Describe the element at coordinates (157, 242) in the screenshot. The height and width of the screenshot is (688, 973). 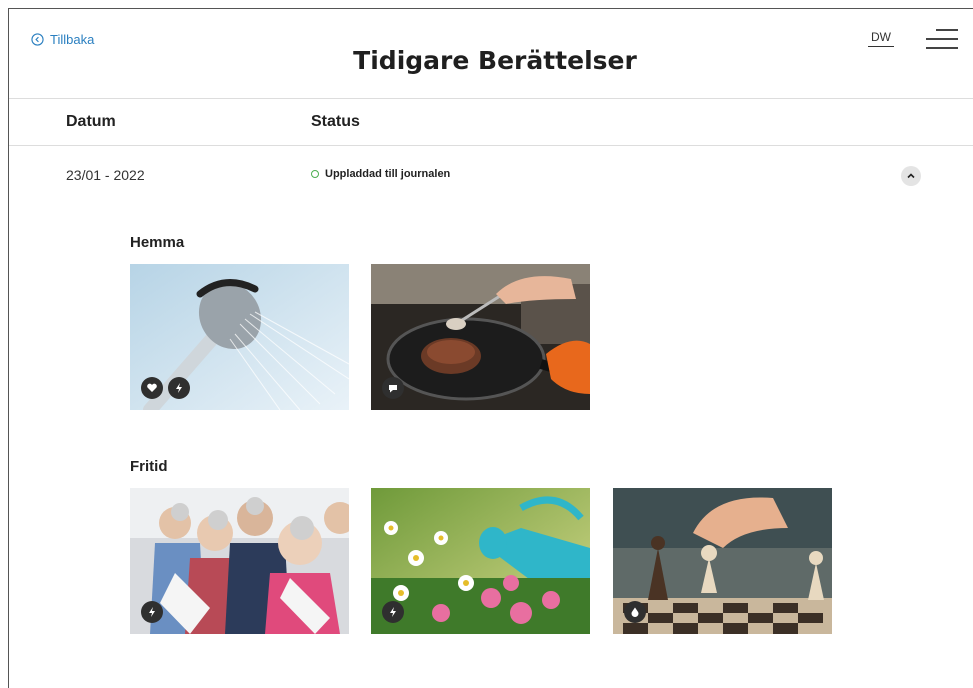
I see `group-title-hemma: Hemma` at that location.